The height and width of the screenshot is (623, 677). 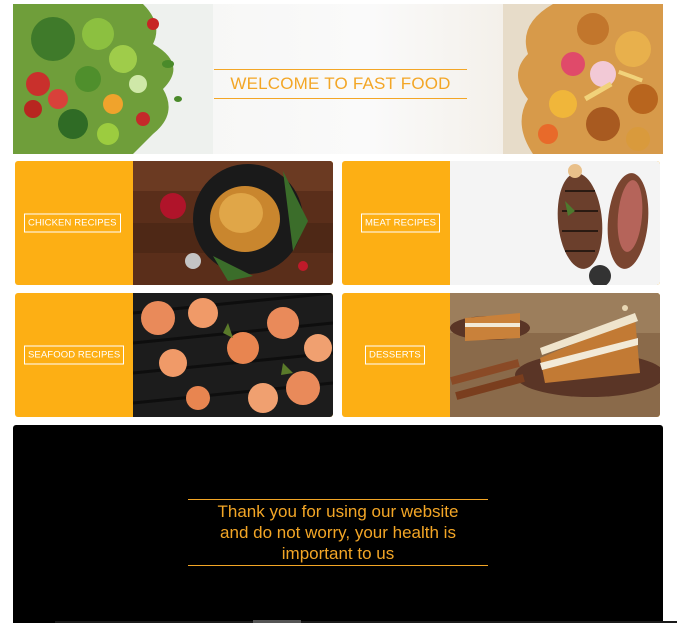 What do you see at coordinates (113, 79) in the screenshot?
I see `vegetables-photo` at bounding box center [113, 79].